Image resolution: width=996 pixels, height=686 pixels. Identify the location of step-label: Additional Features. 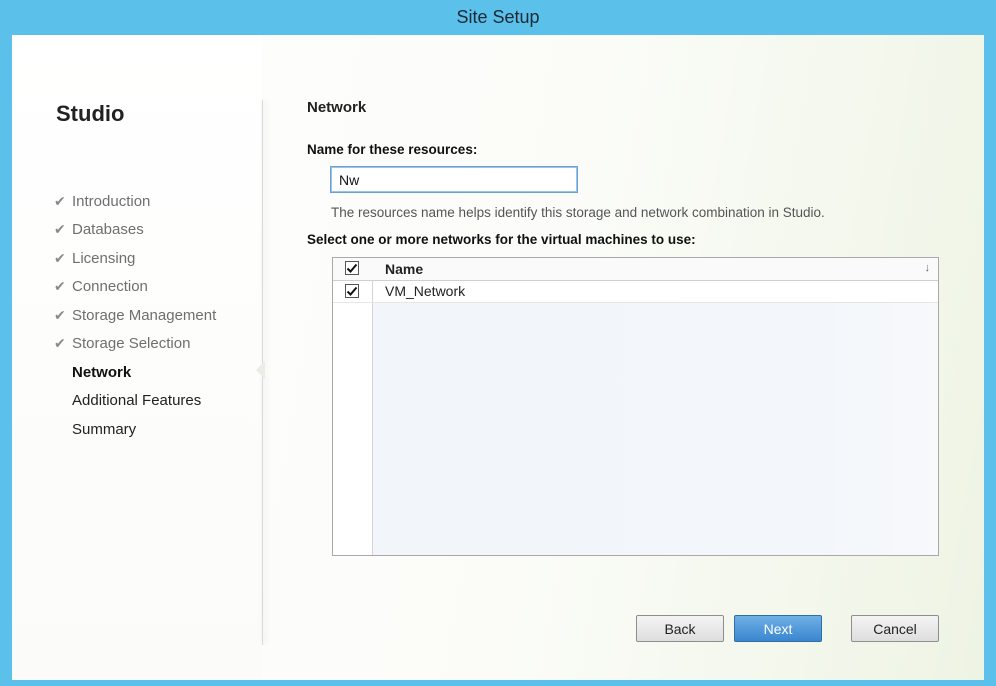
(137, 401).